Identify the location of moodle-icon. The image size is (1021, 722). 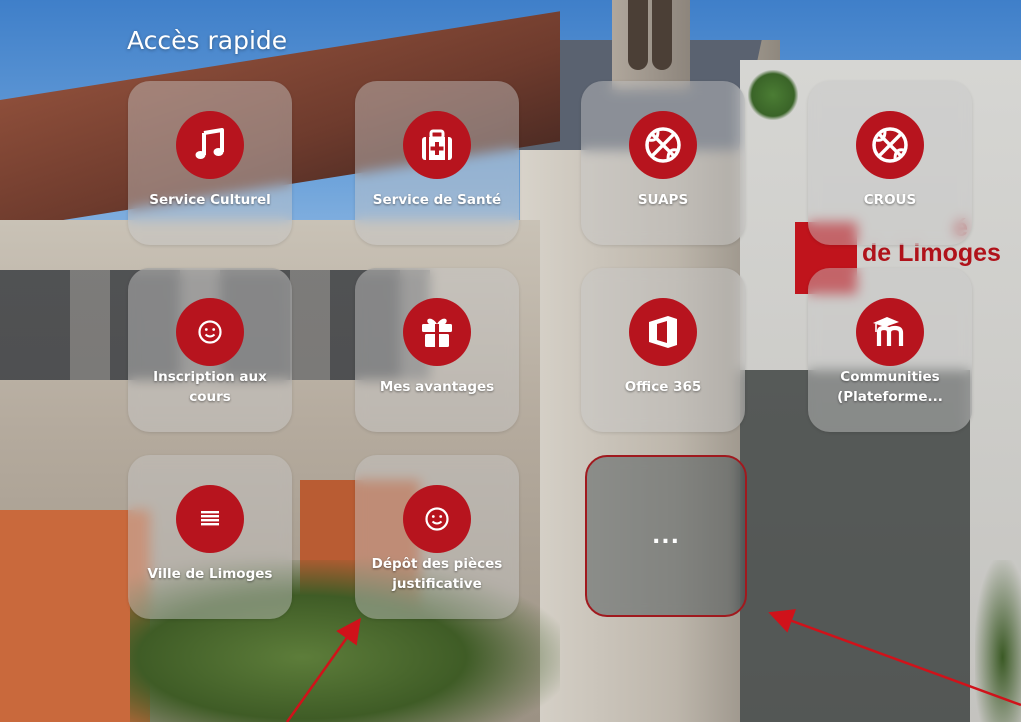
(890, 332).